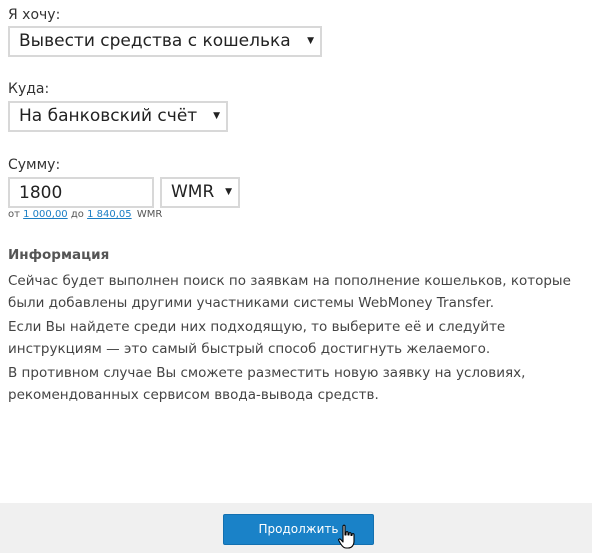 This screenshot has width=592, height=553. Describe the element at coordinates (85, 214) in the screenshot. I see `amount-range: от 1 000,00 до 1 840,05 WMR` at that location.